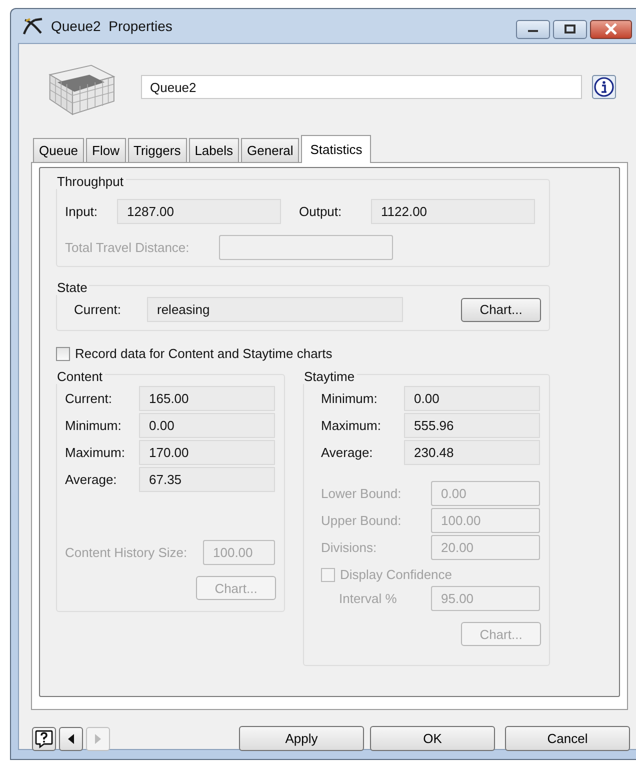  I want to click on value-field: 1287.00, so click(199, 211).